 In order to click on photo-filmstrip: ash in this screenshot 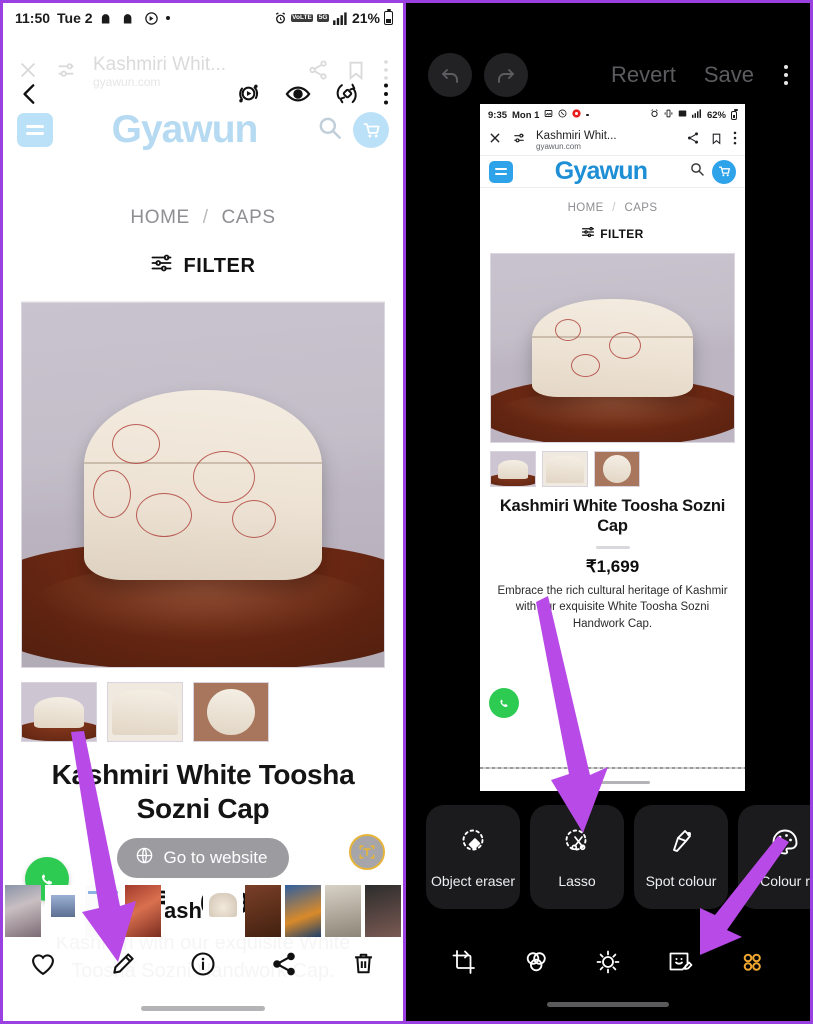, I will do `click(203, 911)`.